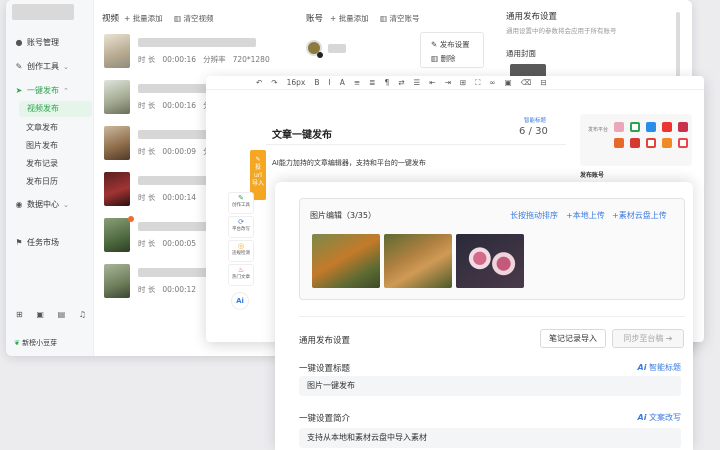  I want to click on divider, so click(492, 316).